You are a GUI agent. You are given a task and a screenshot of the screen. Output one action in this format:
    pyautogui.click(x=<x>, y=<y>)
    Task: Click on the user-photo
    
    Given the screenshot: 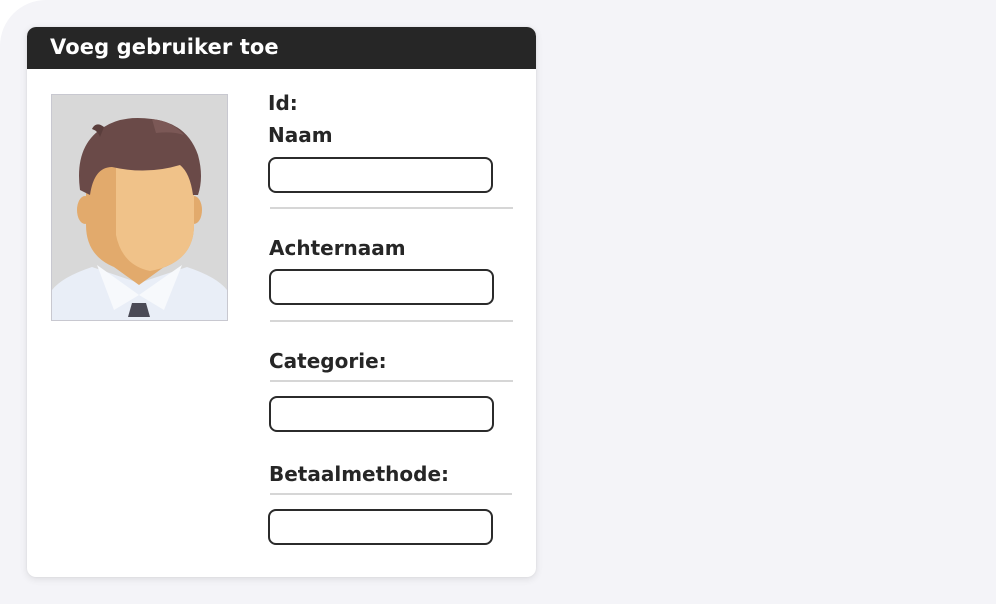 What is the action you would take?
    pyautogui.click(x=139, y=207)
    